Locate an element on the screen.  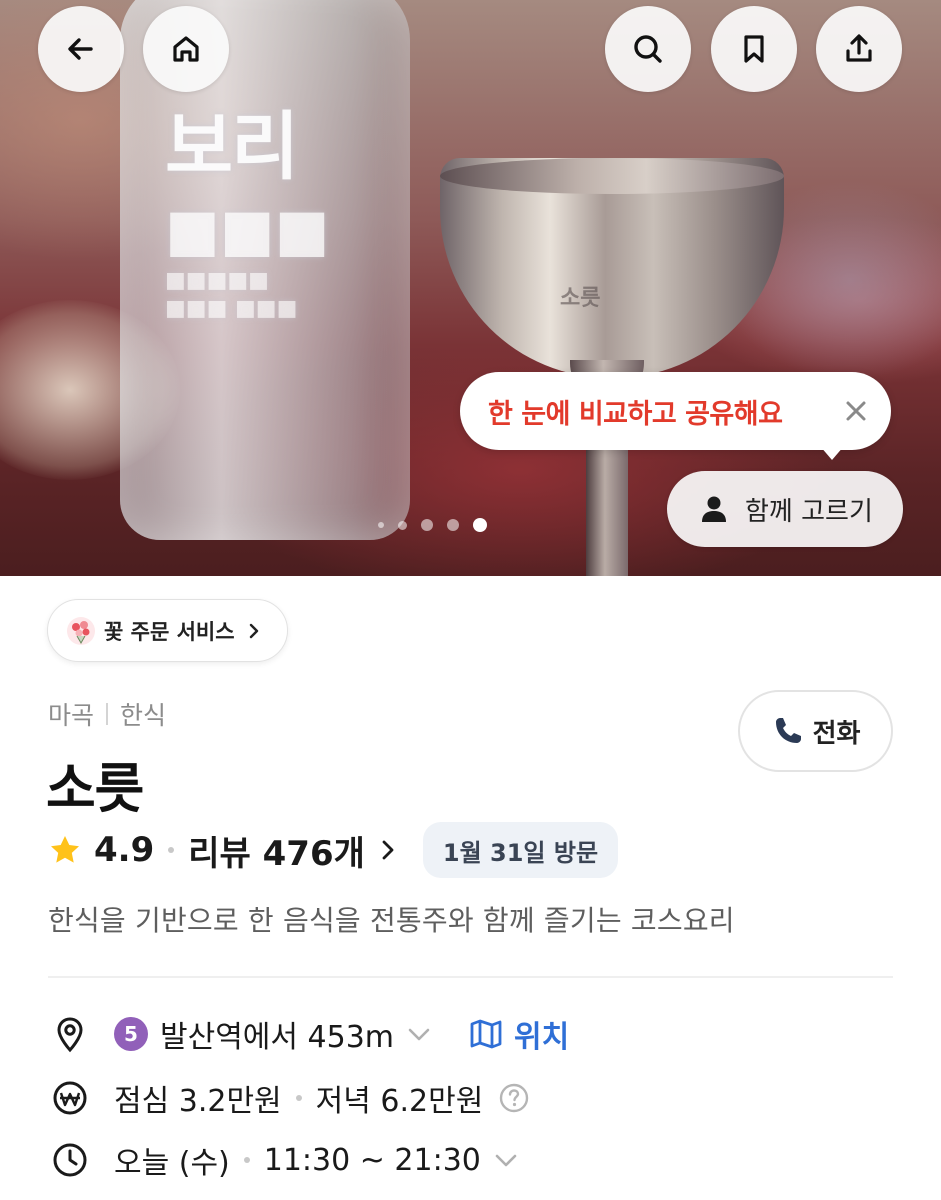
search-icon is located at coordinates (648, 49).